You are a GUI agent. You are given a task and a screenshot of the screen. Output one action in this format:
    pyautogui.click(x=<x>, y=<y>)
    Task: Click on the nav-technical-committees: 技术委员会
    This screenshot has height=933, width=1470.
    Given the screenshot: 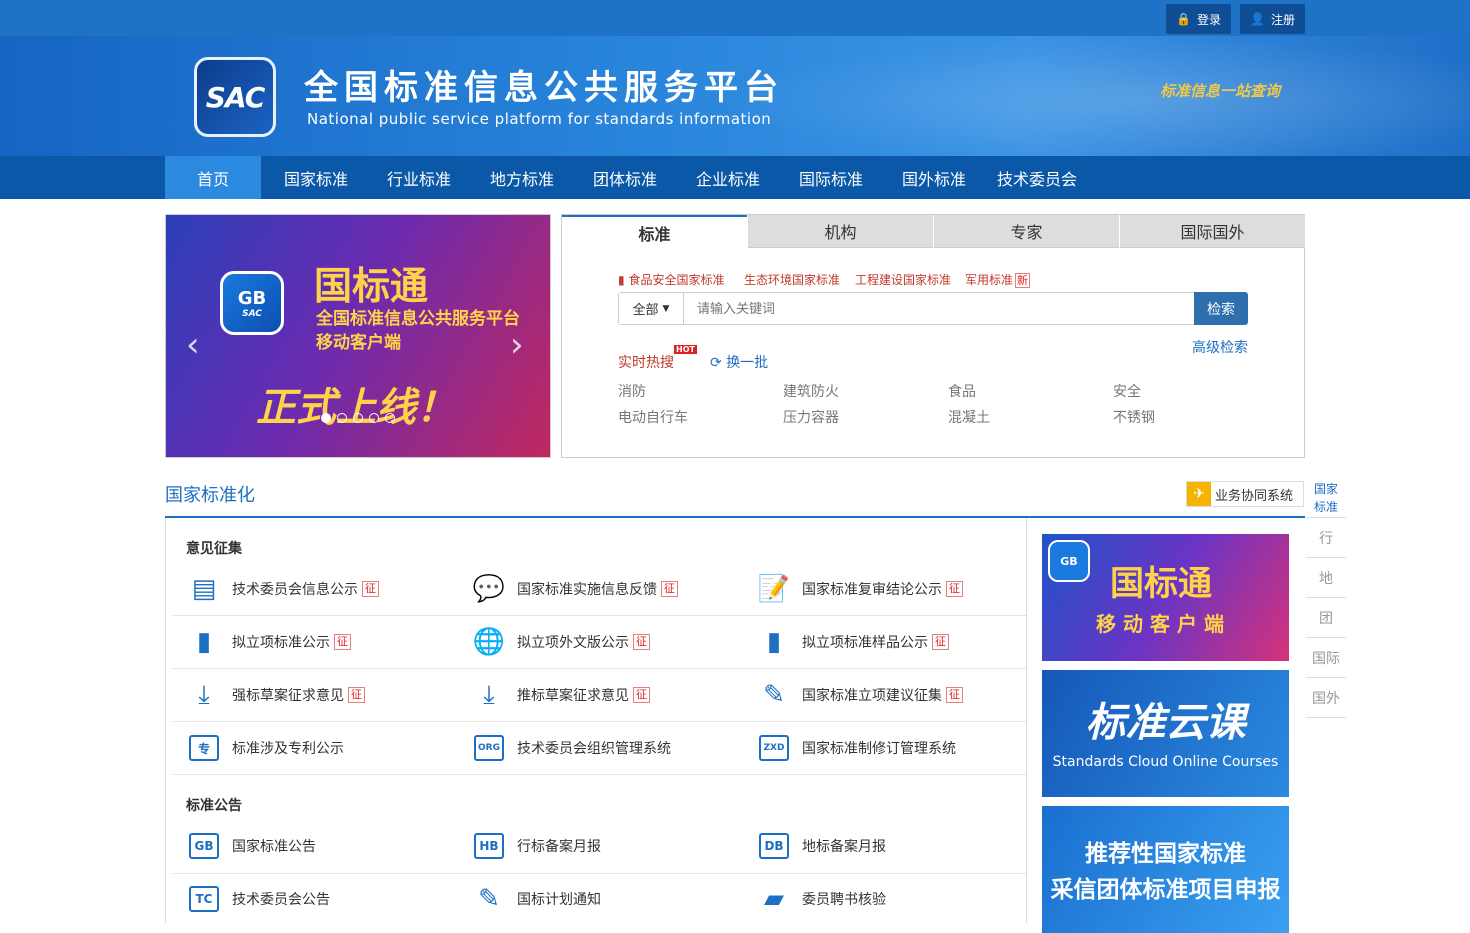 What is the action you would take?
    pyautogui.click(x=1037, y=177)
    